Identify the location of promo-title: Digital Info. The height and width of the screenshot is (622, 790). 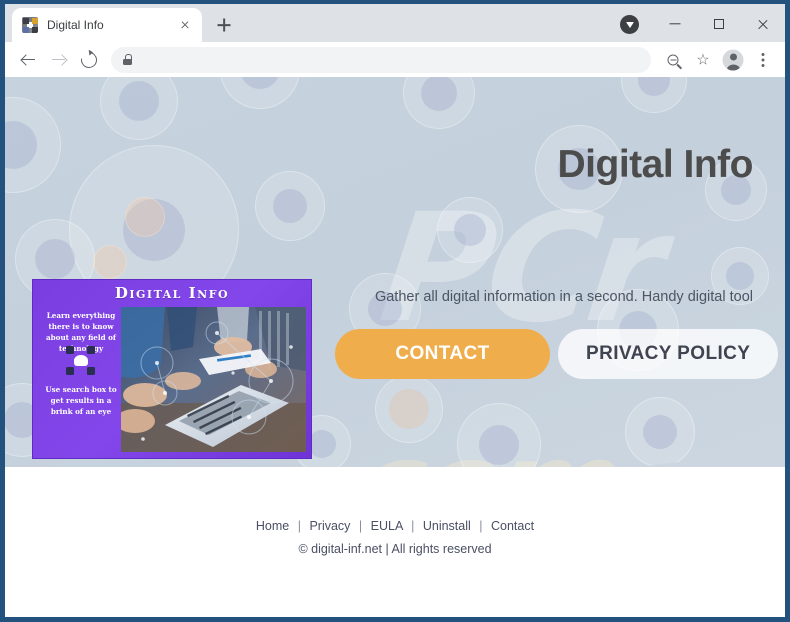
(172, 293).